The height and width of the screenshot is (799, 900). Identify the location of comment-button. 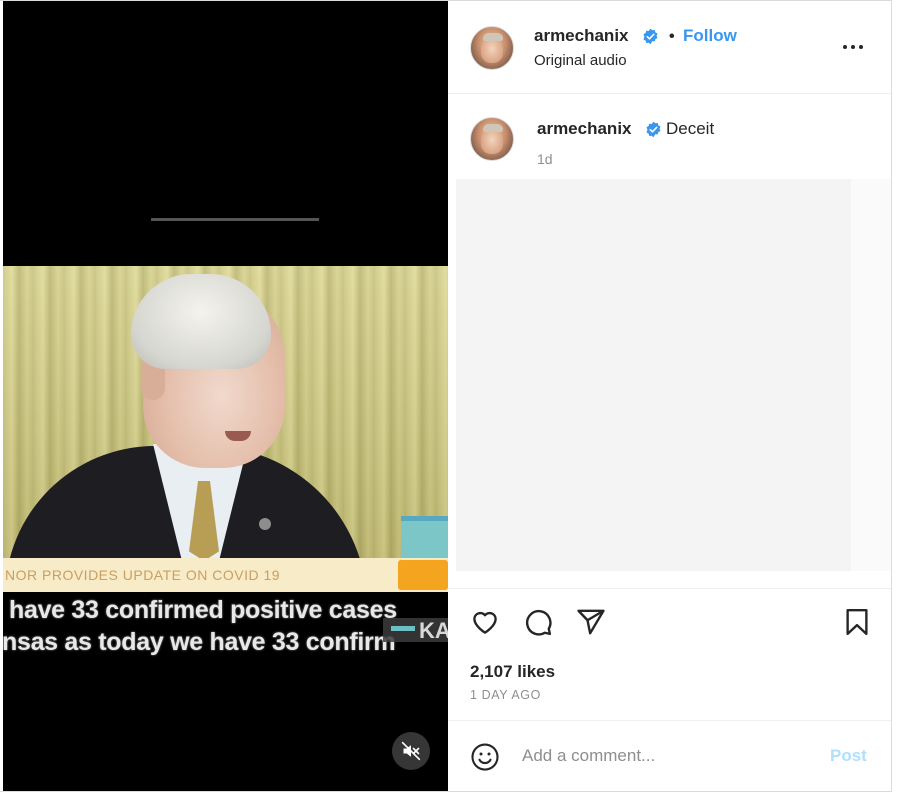
(538, 624).